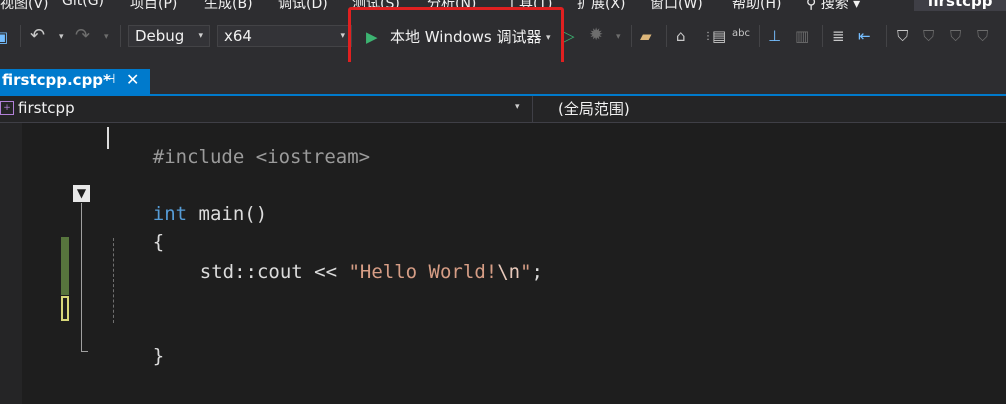 Image resolution: width=1006 pixels, height=404 pixels. What do you see at coordinates (303, 6) in the screenshot?
I see `menu-debug: 调试(D)` at bounding box center [303, 6].